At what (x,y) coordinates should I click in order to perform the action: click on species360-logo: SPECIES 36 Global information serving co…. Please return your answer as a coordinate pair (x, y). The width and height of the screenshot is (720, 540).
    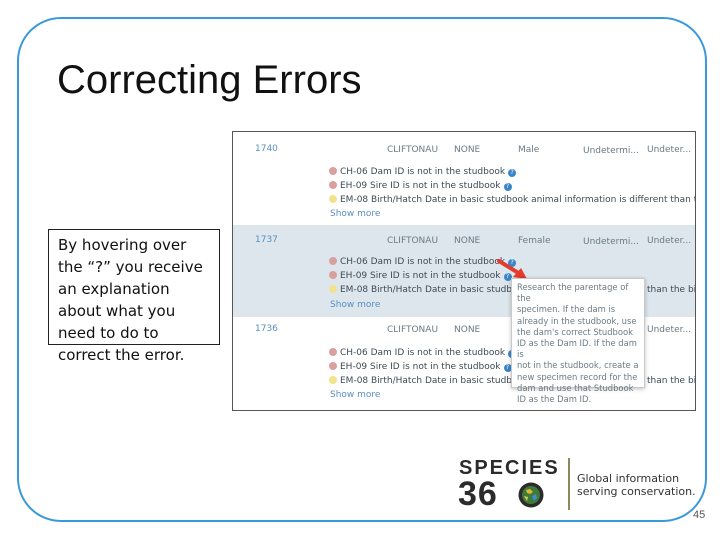
    Looking at the image, I should click on (576, 485).